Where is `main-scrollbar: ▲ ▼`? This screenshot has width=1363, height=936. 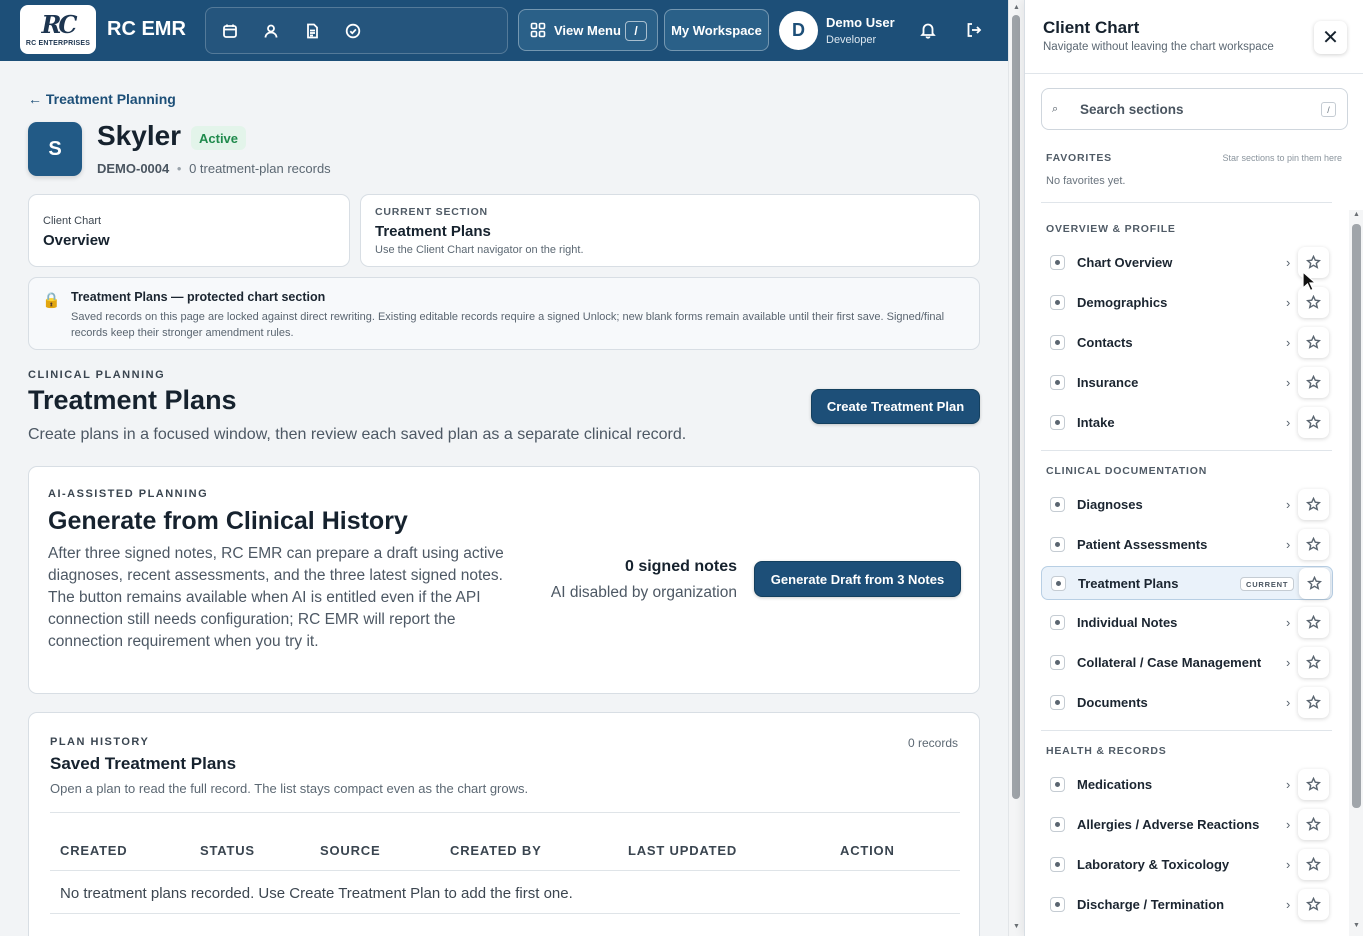
main-scrollbar: ▲ ▼ is located at coordinates (1016, 468).